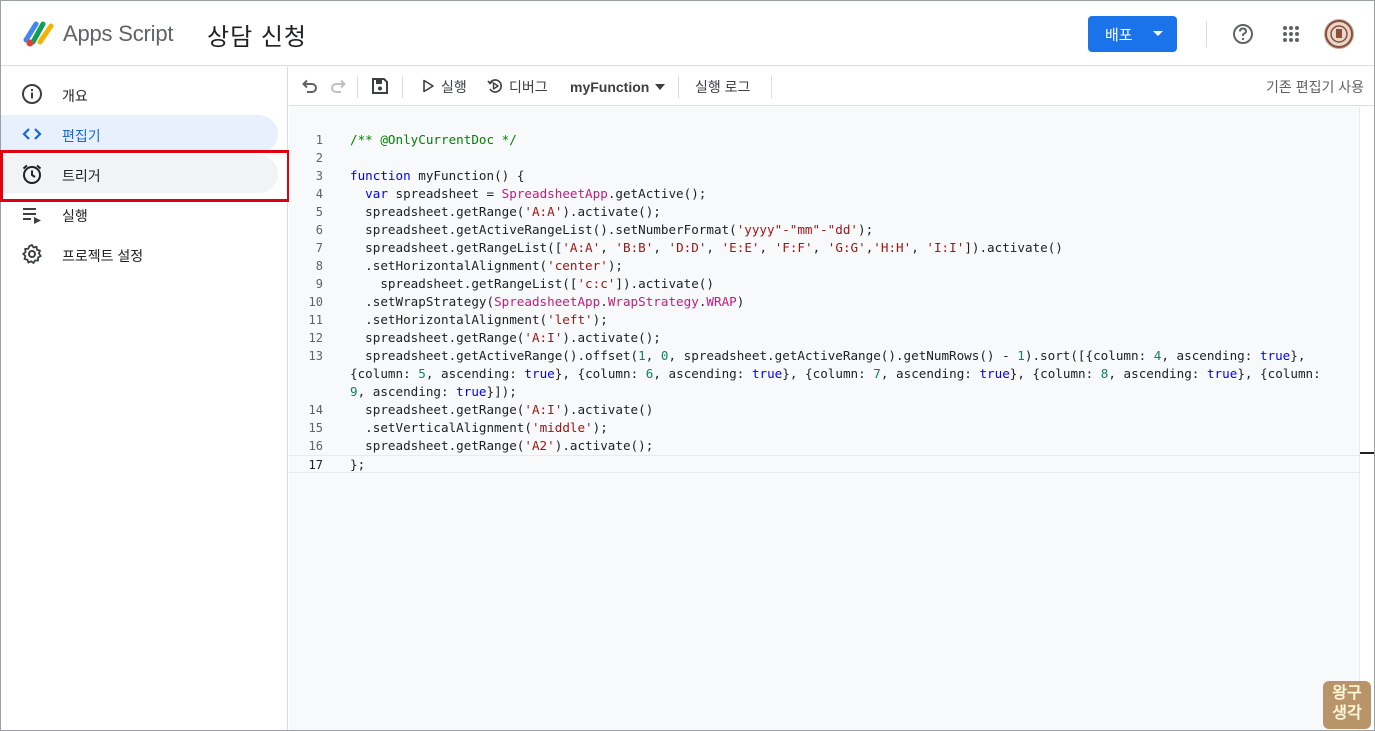 The height and width of the screenshot is (731, 1375). I want to click on line-number: 17, so click(315, 465).